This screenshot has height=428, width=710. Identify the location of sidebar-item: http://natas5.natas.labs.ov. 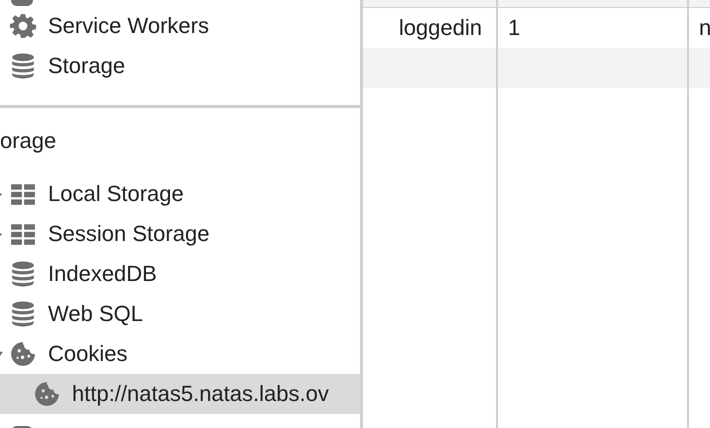
(180, 394).